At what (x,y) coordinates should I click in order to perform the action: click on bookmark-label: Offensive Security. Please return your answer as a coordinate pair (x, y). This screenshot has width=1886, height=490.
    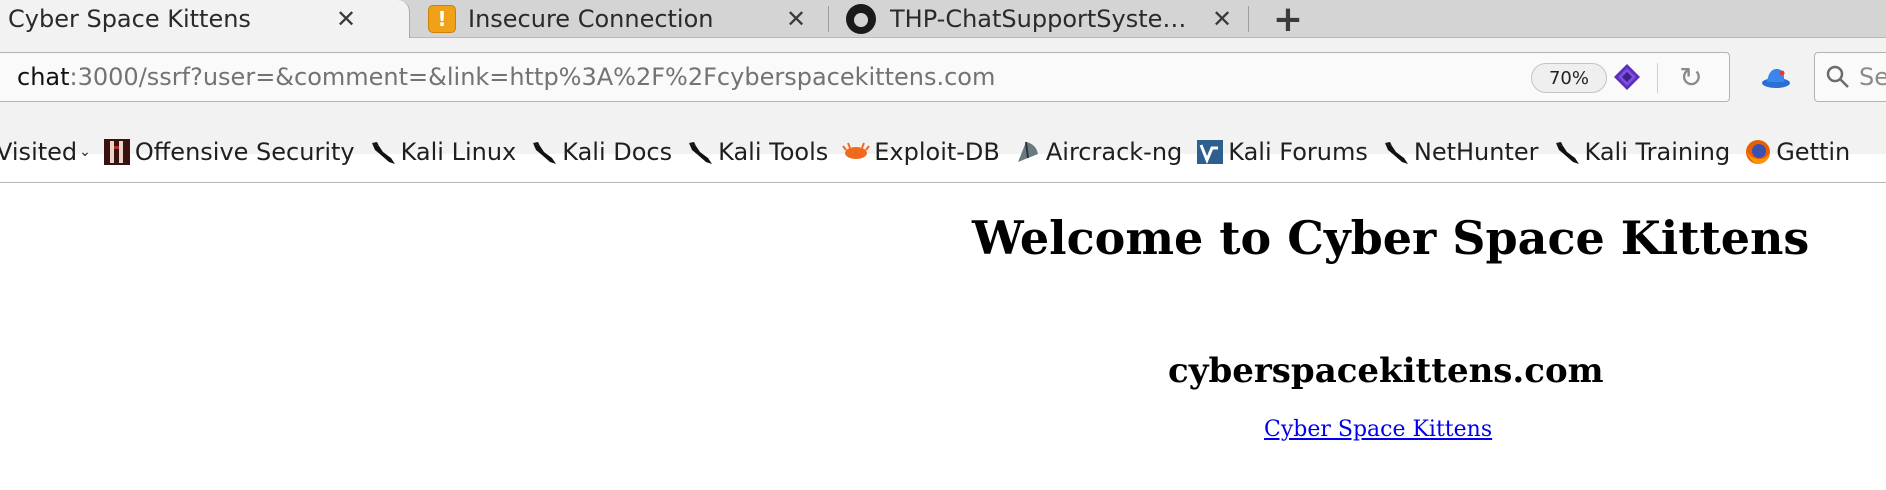
    Looking at the image, I should click on (244, 152).